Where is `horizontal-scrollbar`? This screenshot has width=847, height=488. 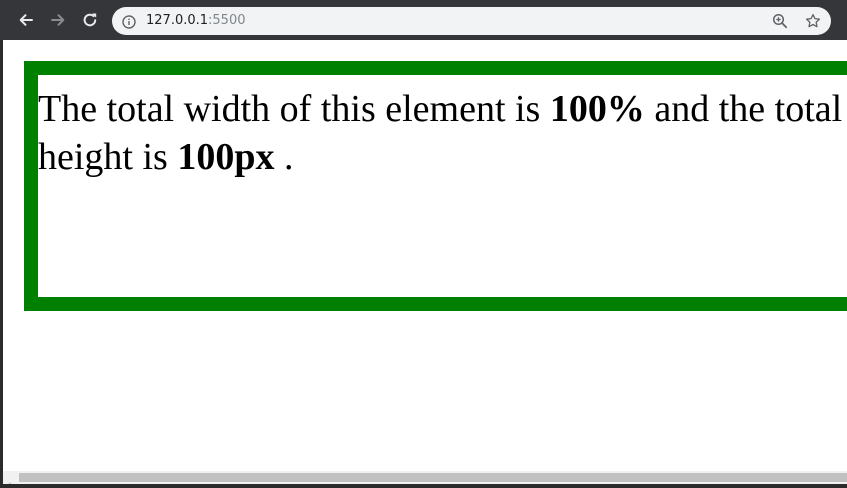
horizontal-scrollbar is located at coordinates (425, 479).